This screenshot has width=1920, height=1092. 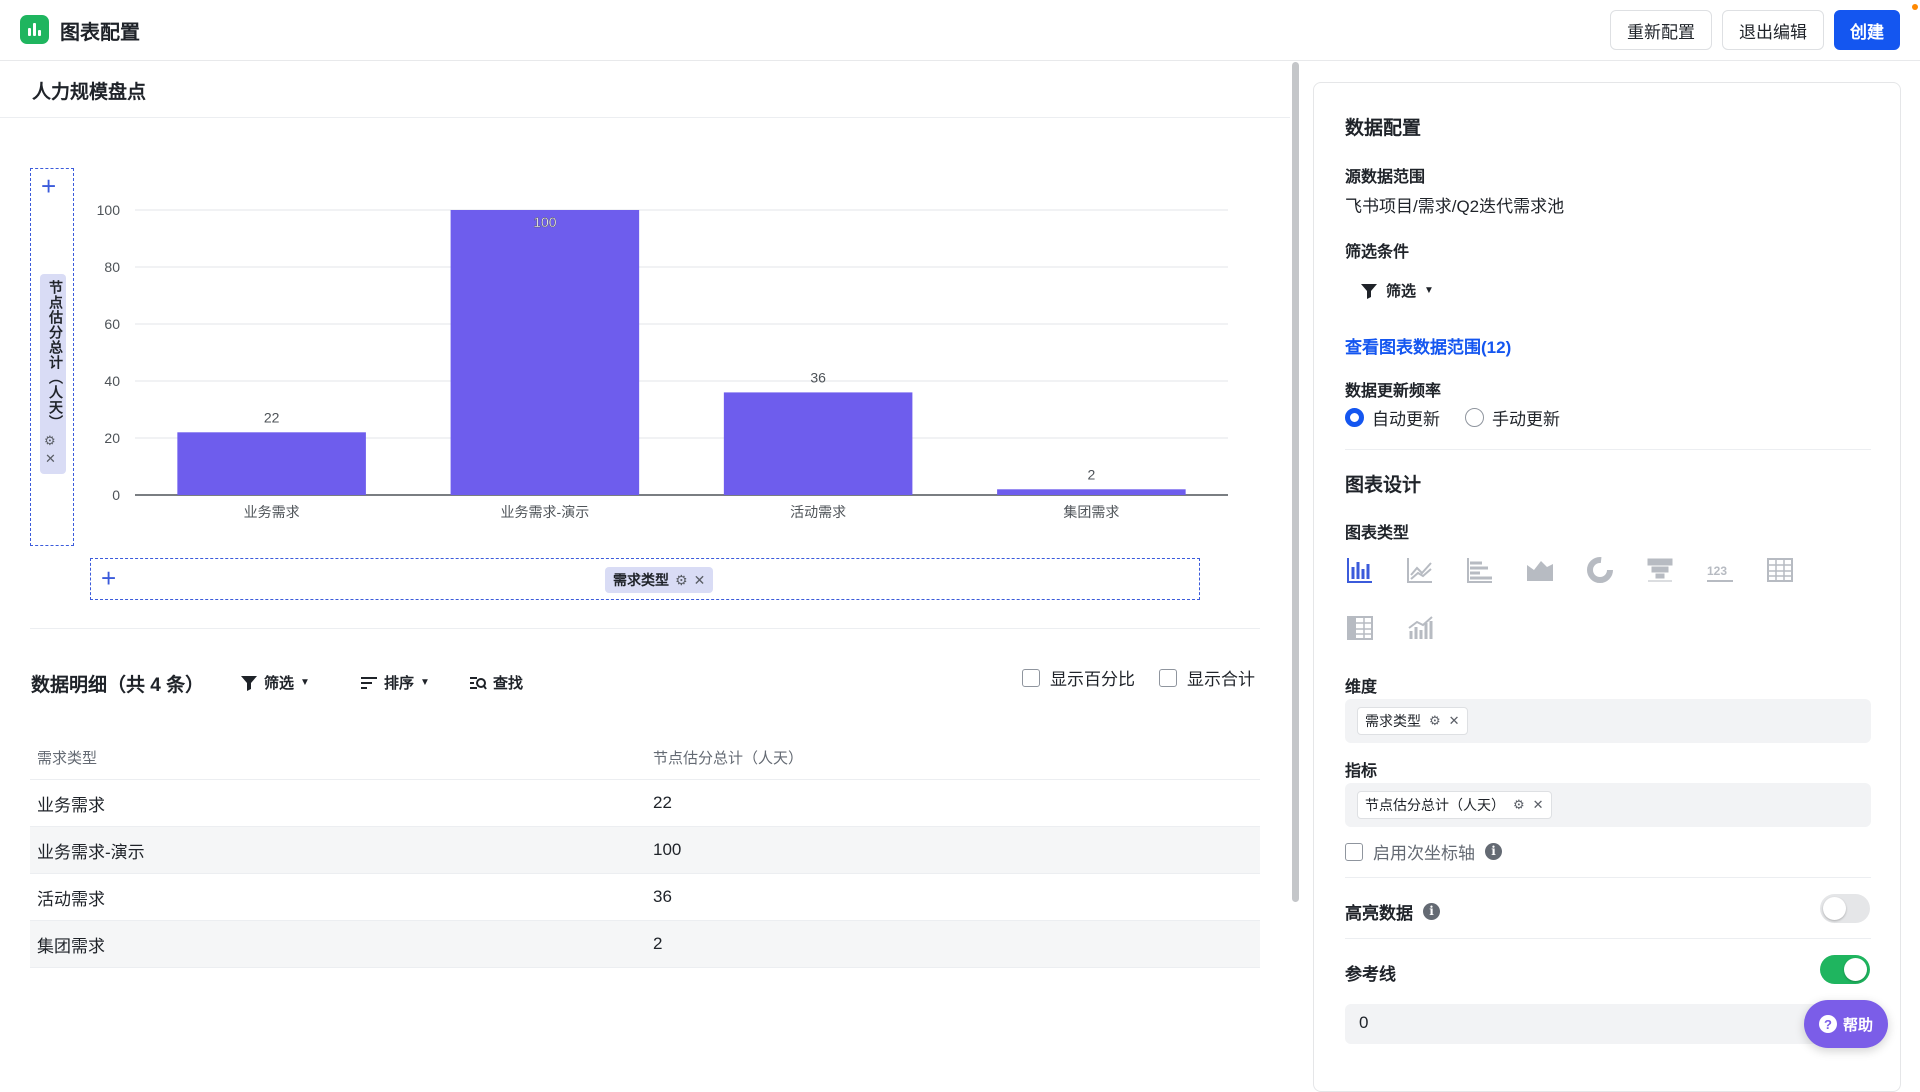 I want to click on detail-title: 数据明细（共 4 条）, so click(x=118, y=685).